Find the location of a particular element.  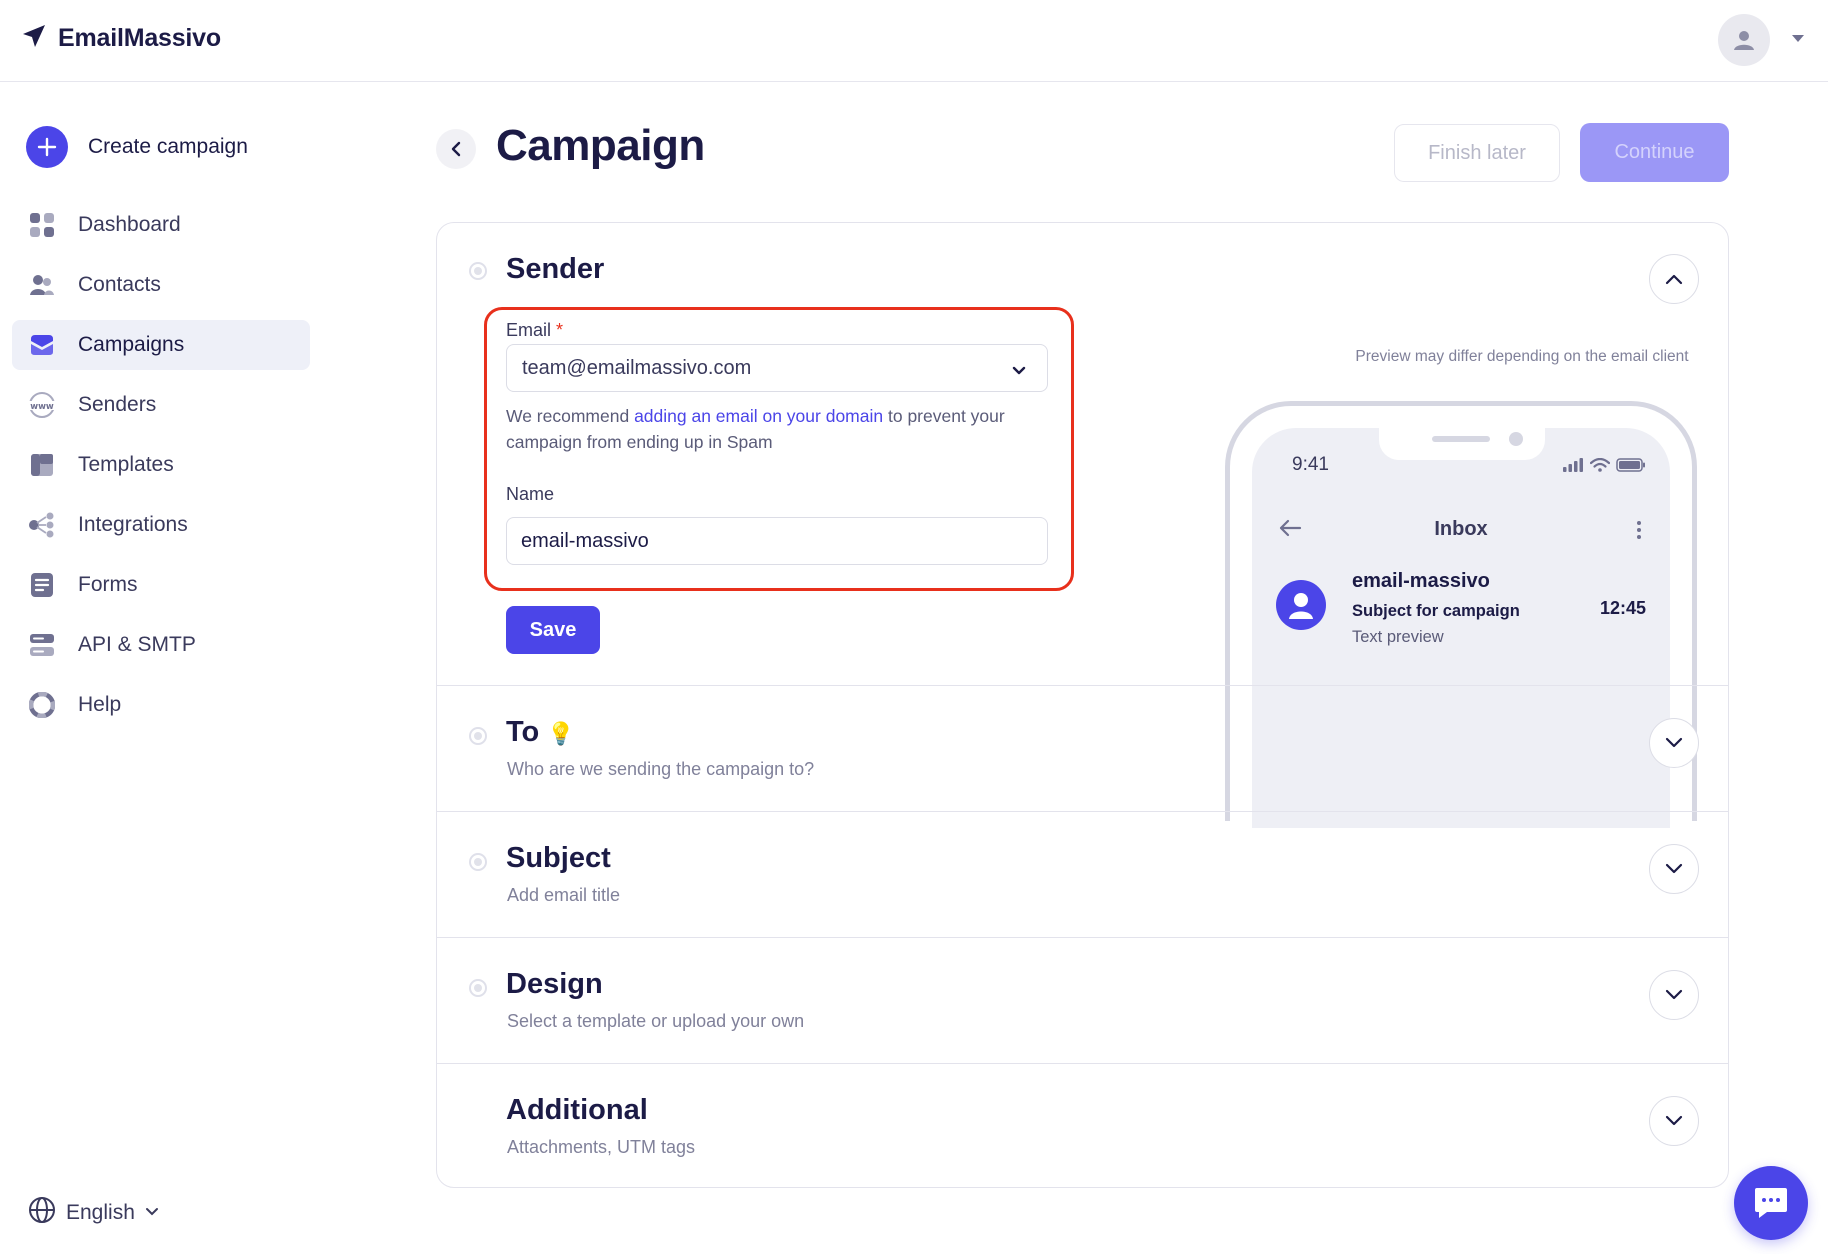

integrations-icon is located at coordinates (42, 525).